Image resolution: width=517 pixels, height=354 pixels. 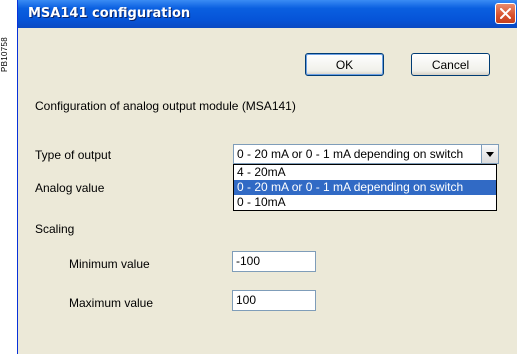 What do you see at coordinates (109, 13) in the screenshot?
I see `window-title: MSA141 configuration` at bounding box center [109, 13].